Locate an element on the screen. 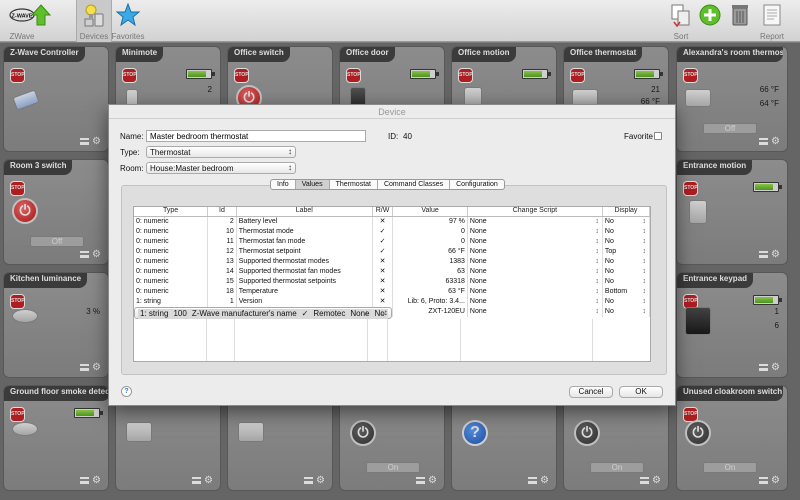 The width and height of the screenshot is (800, 500). id-label: ID: is located at coordinates (393, 136).